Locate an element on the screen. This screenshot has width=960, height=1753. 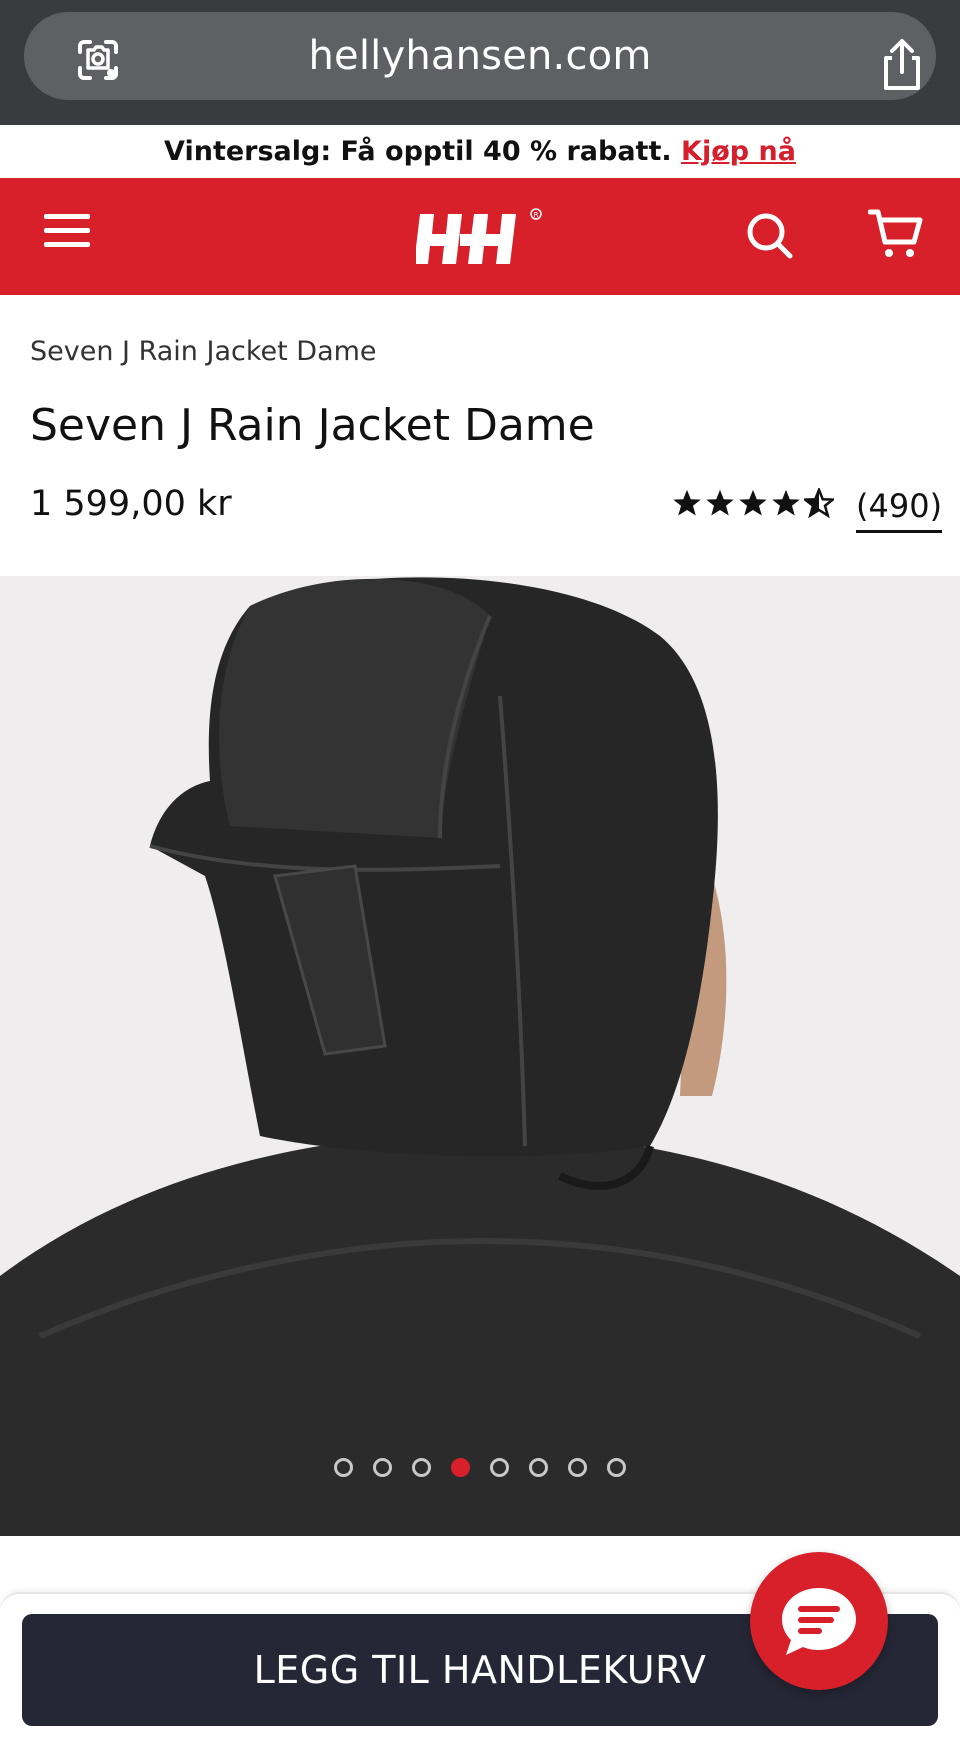
svg-text: R is located at coordinates (536, 215).